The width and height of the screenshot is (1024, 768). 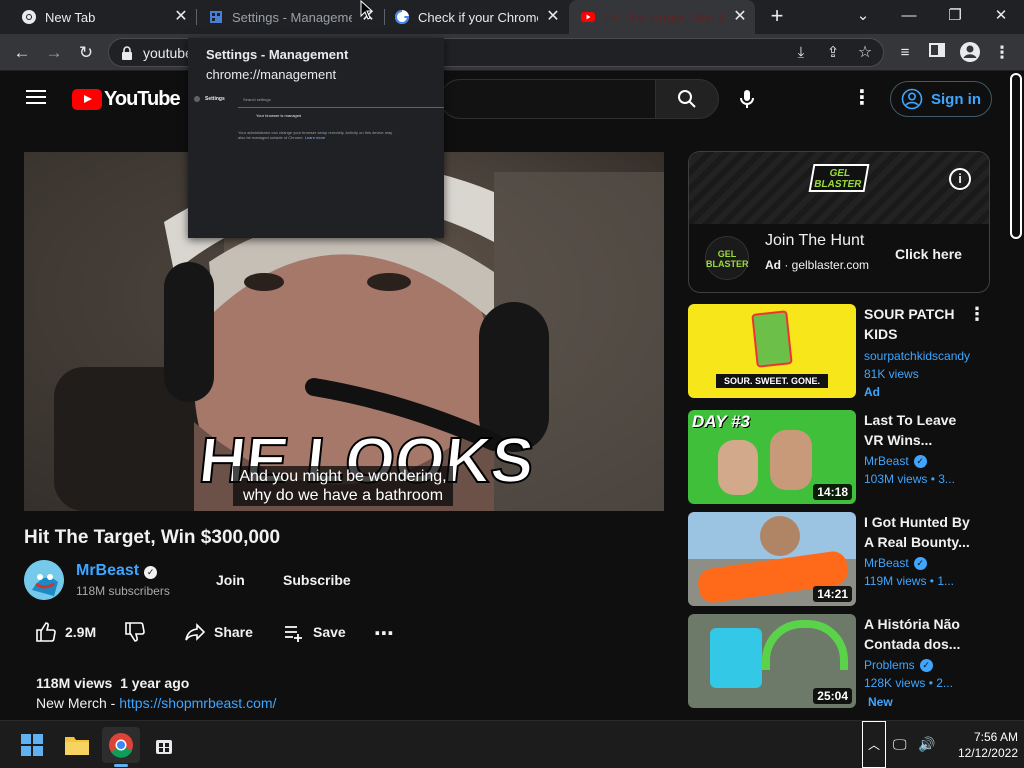 What do you see at coordinates (980, 745) in the screenshot?
I see `clock: 7:56 AM 12/12/2022` at bounding box center [980, 745].